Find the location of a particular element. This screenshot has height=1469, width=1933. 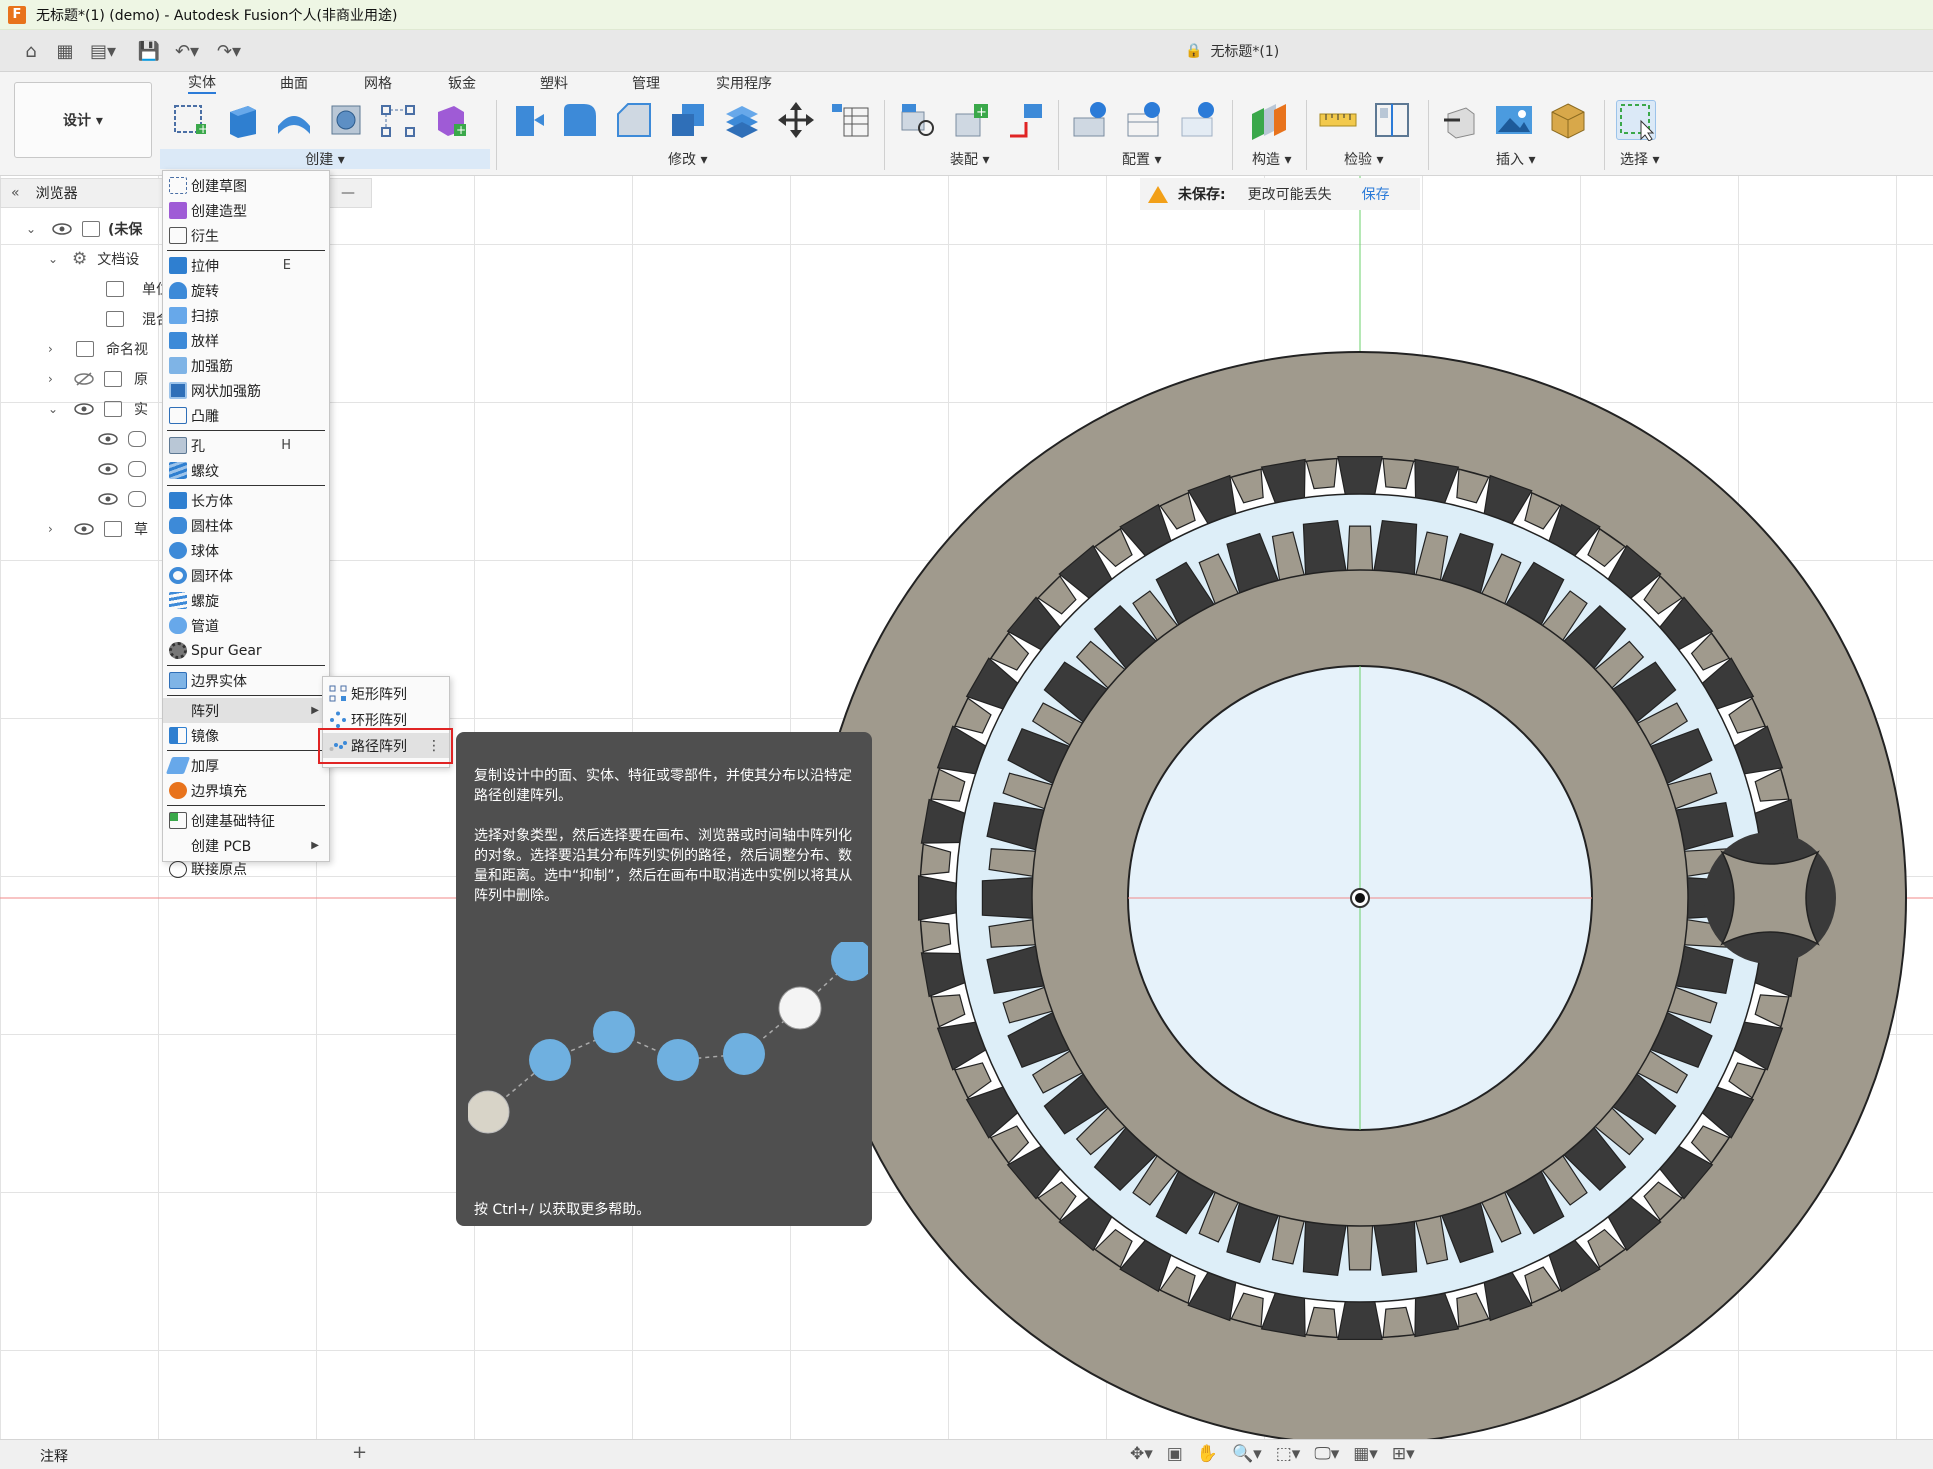

section-analysis-tool-icon is located at coordinates (1392, 120).